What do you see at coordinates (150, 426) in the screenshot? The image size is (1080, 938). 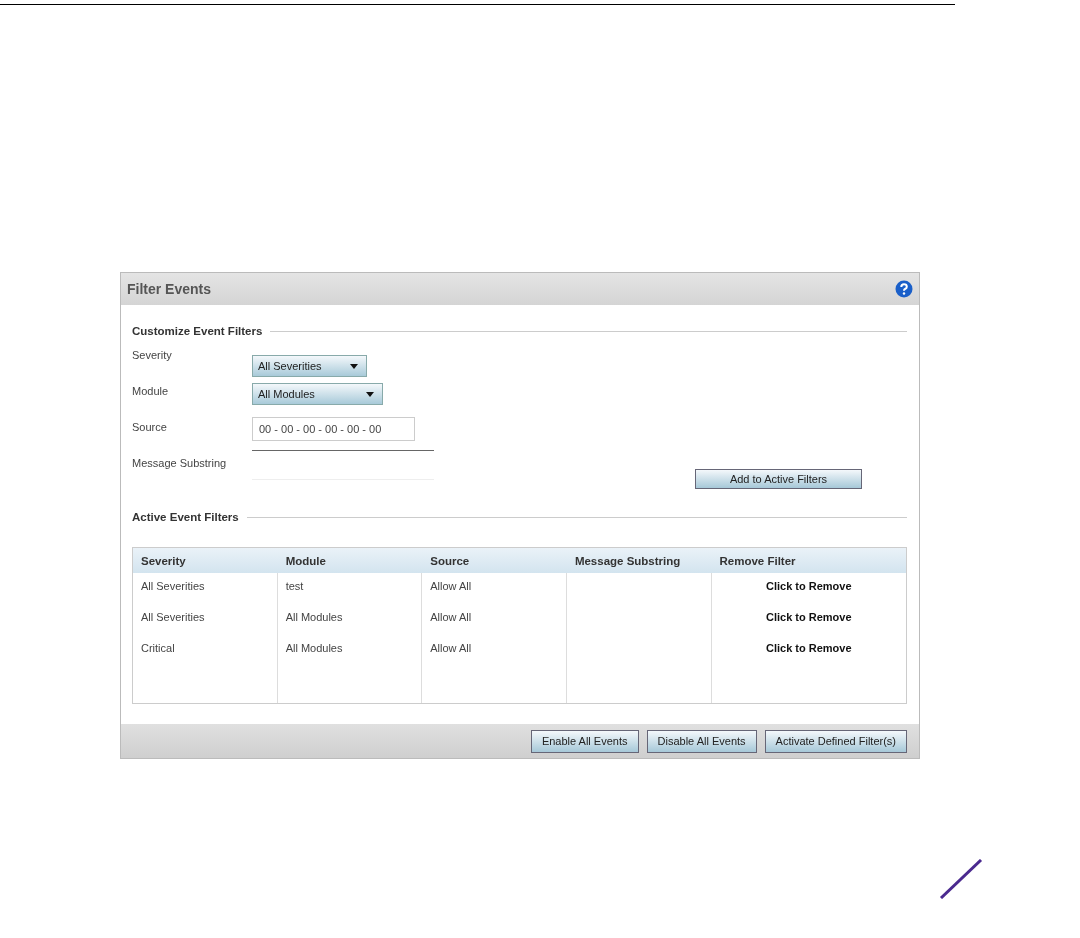 I see `field-label: Source` at bounding box center [150, 426].